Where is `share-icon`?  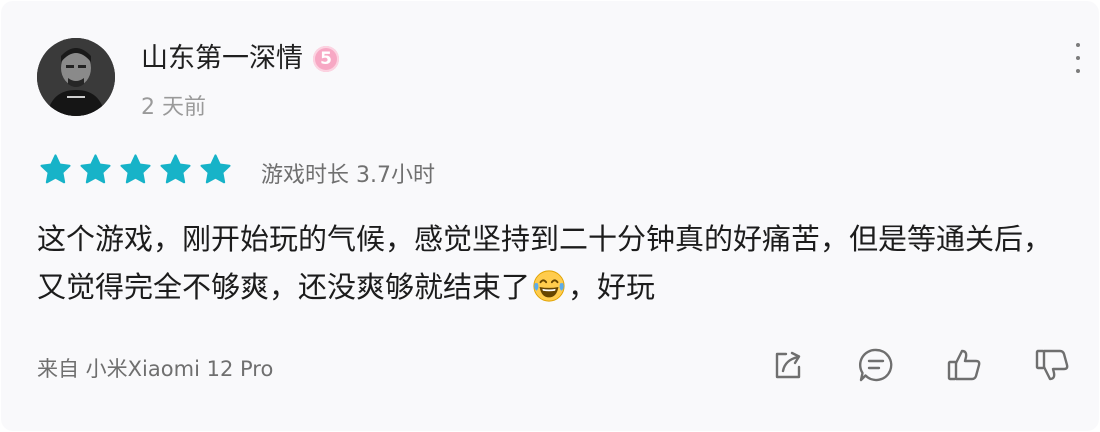
share-icon is located at coordinates (788, 365).